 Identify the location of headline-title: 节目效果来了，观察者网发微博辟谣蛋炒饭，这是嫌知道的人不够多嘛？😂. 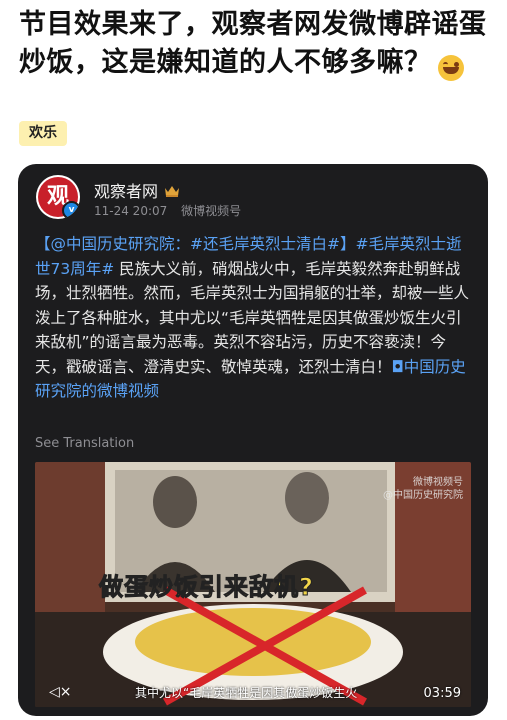
(254, 44).